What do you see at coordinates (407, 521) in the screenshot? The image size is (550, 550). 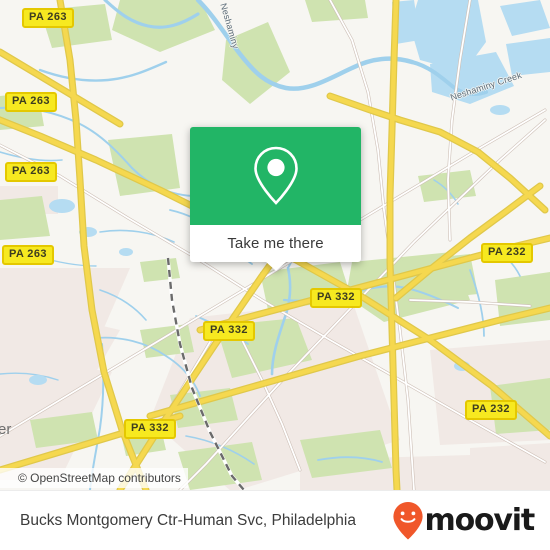 I see `moovit-smiley-pin-icon` at bounding box center [407, 521].